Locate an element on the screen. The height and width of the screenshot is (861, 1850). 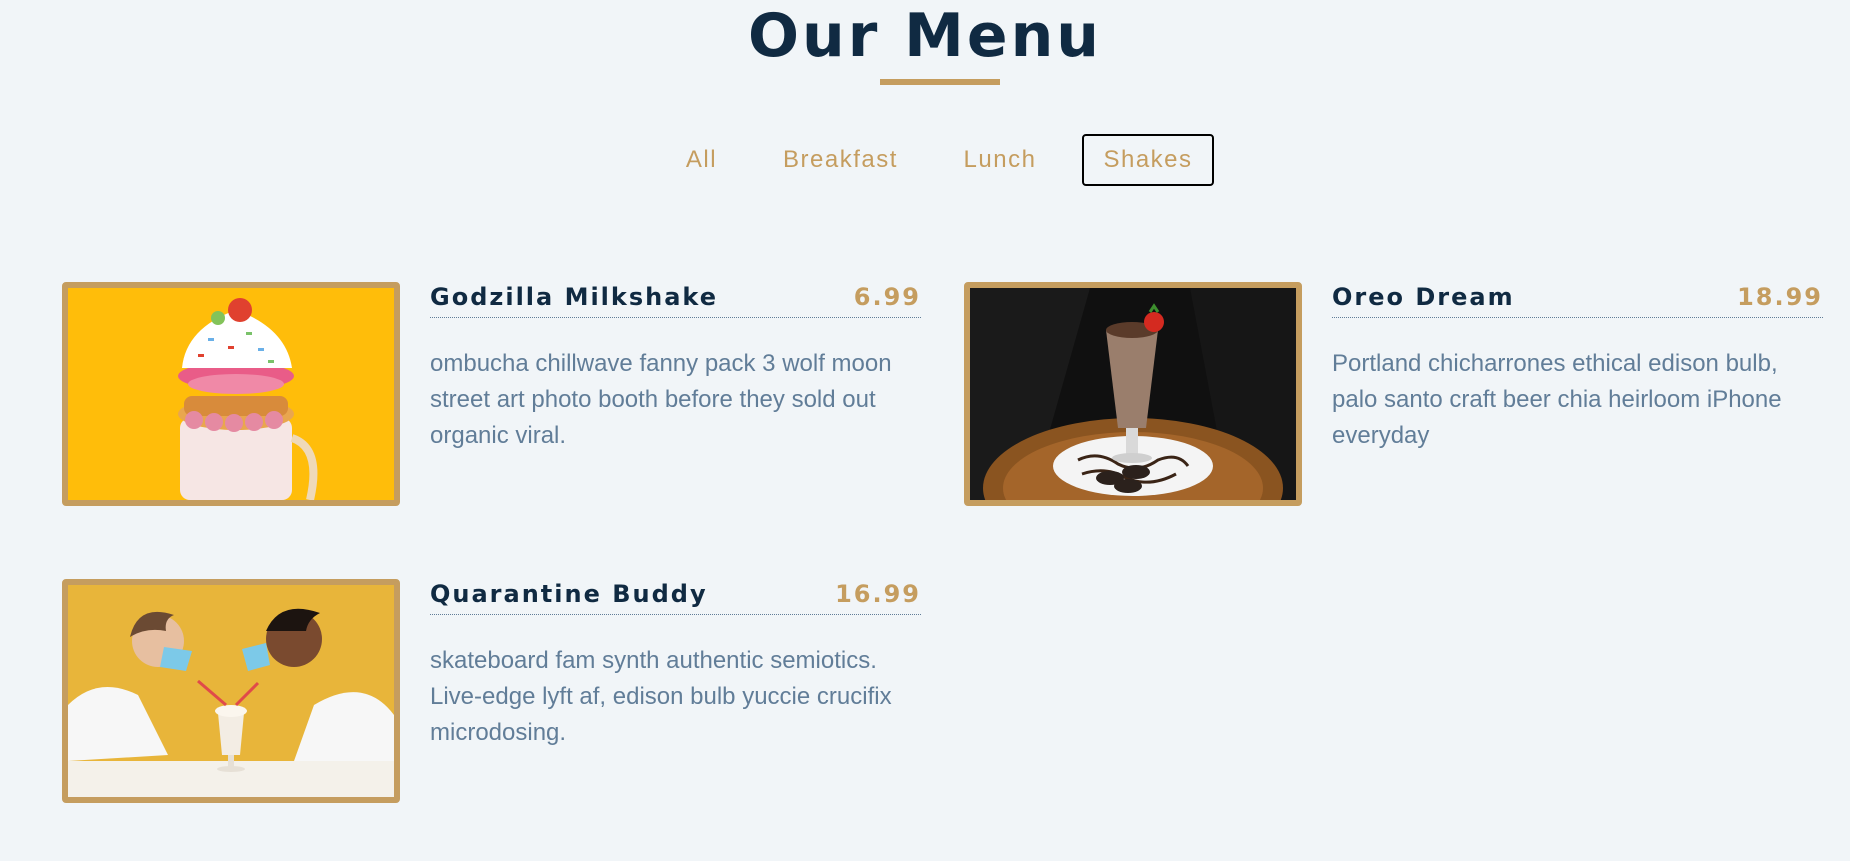
page-title: Our Menu is located at coordinates (925, 36).